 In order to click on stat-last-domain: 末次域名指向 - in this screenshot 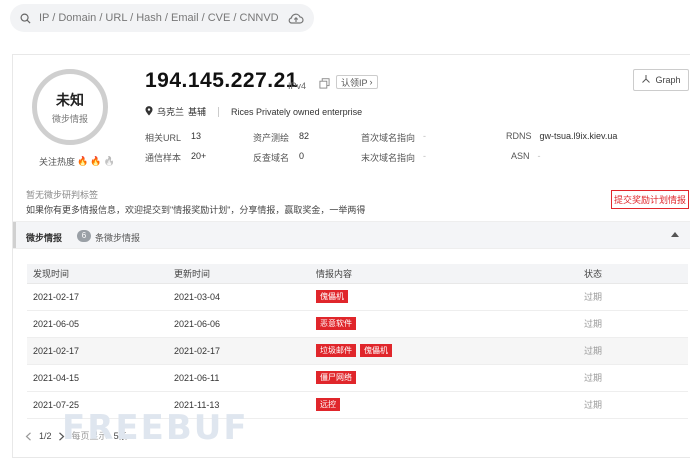, I will do `click(393, 157)`.